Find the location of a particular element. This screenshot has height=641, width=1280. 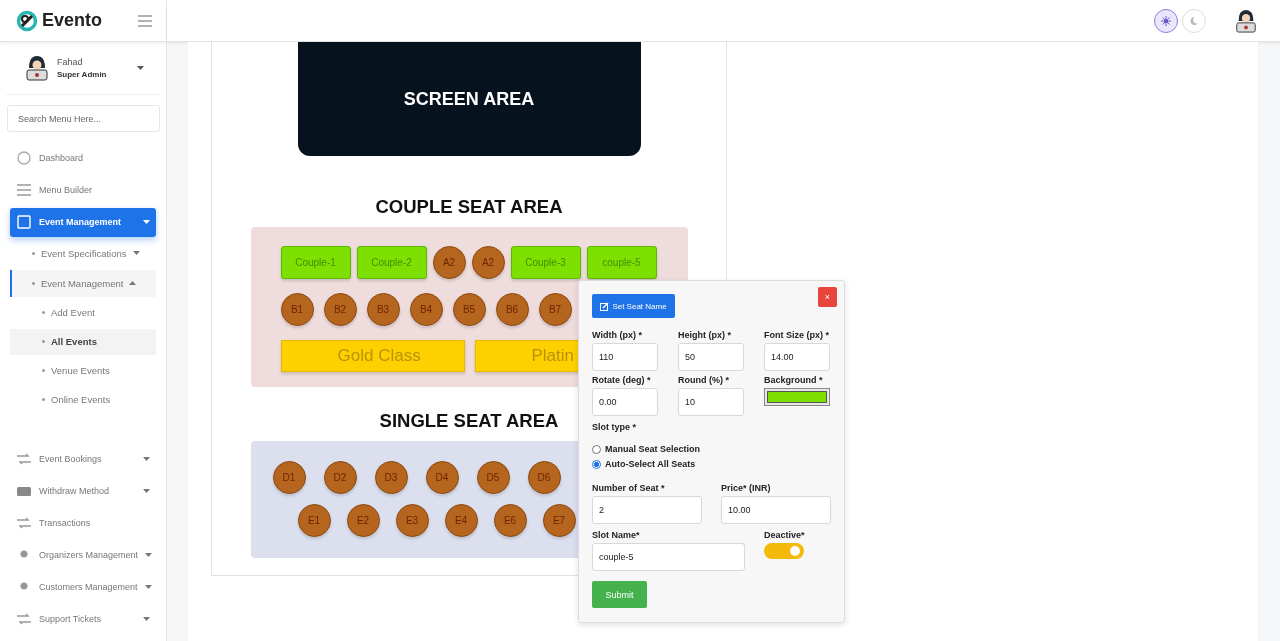

round-seat: D3 is located at coordinates (391, 477).